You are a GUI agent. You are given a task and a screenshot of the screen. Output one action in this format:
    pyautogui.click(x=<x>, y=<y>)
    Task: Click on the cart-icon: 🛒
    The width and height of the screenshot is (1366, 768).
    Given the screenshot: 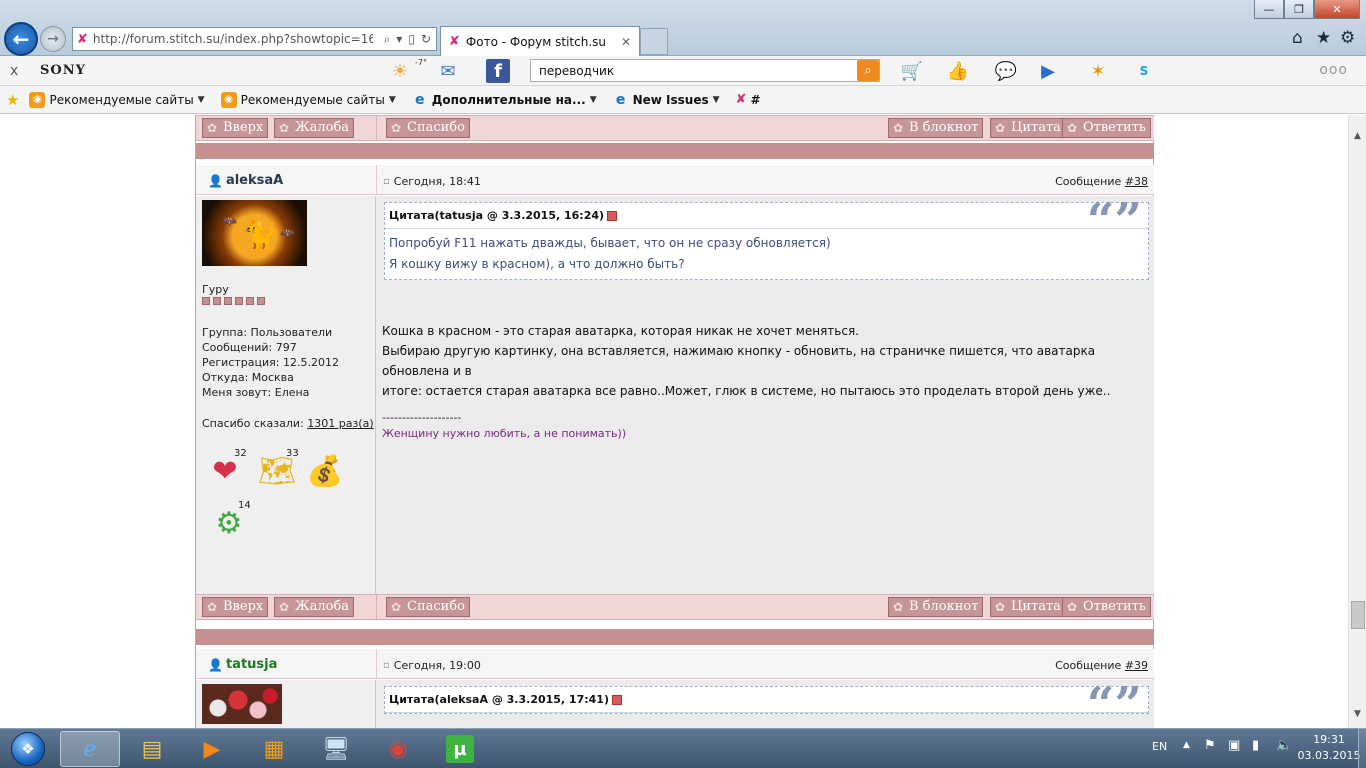 What is the action you would take?
    pyautogui.click(x=912, y=71)
    